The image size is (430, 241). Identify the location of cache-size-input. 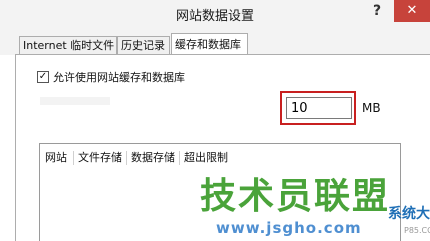
(319, 108).